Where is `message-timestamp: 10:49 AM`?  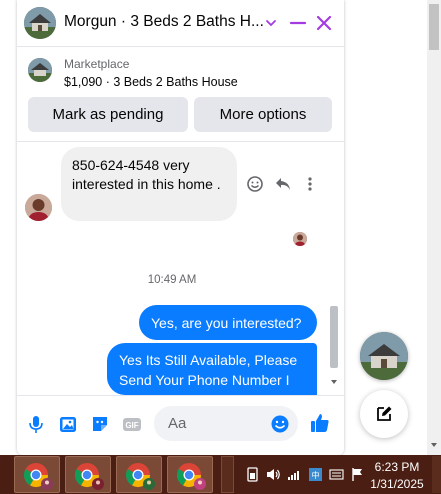
message-timestamp: 10:49 AM is located at coordinates (172, 280).